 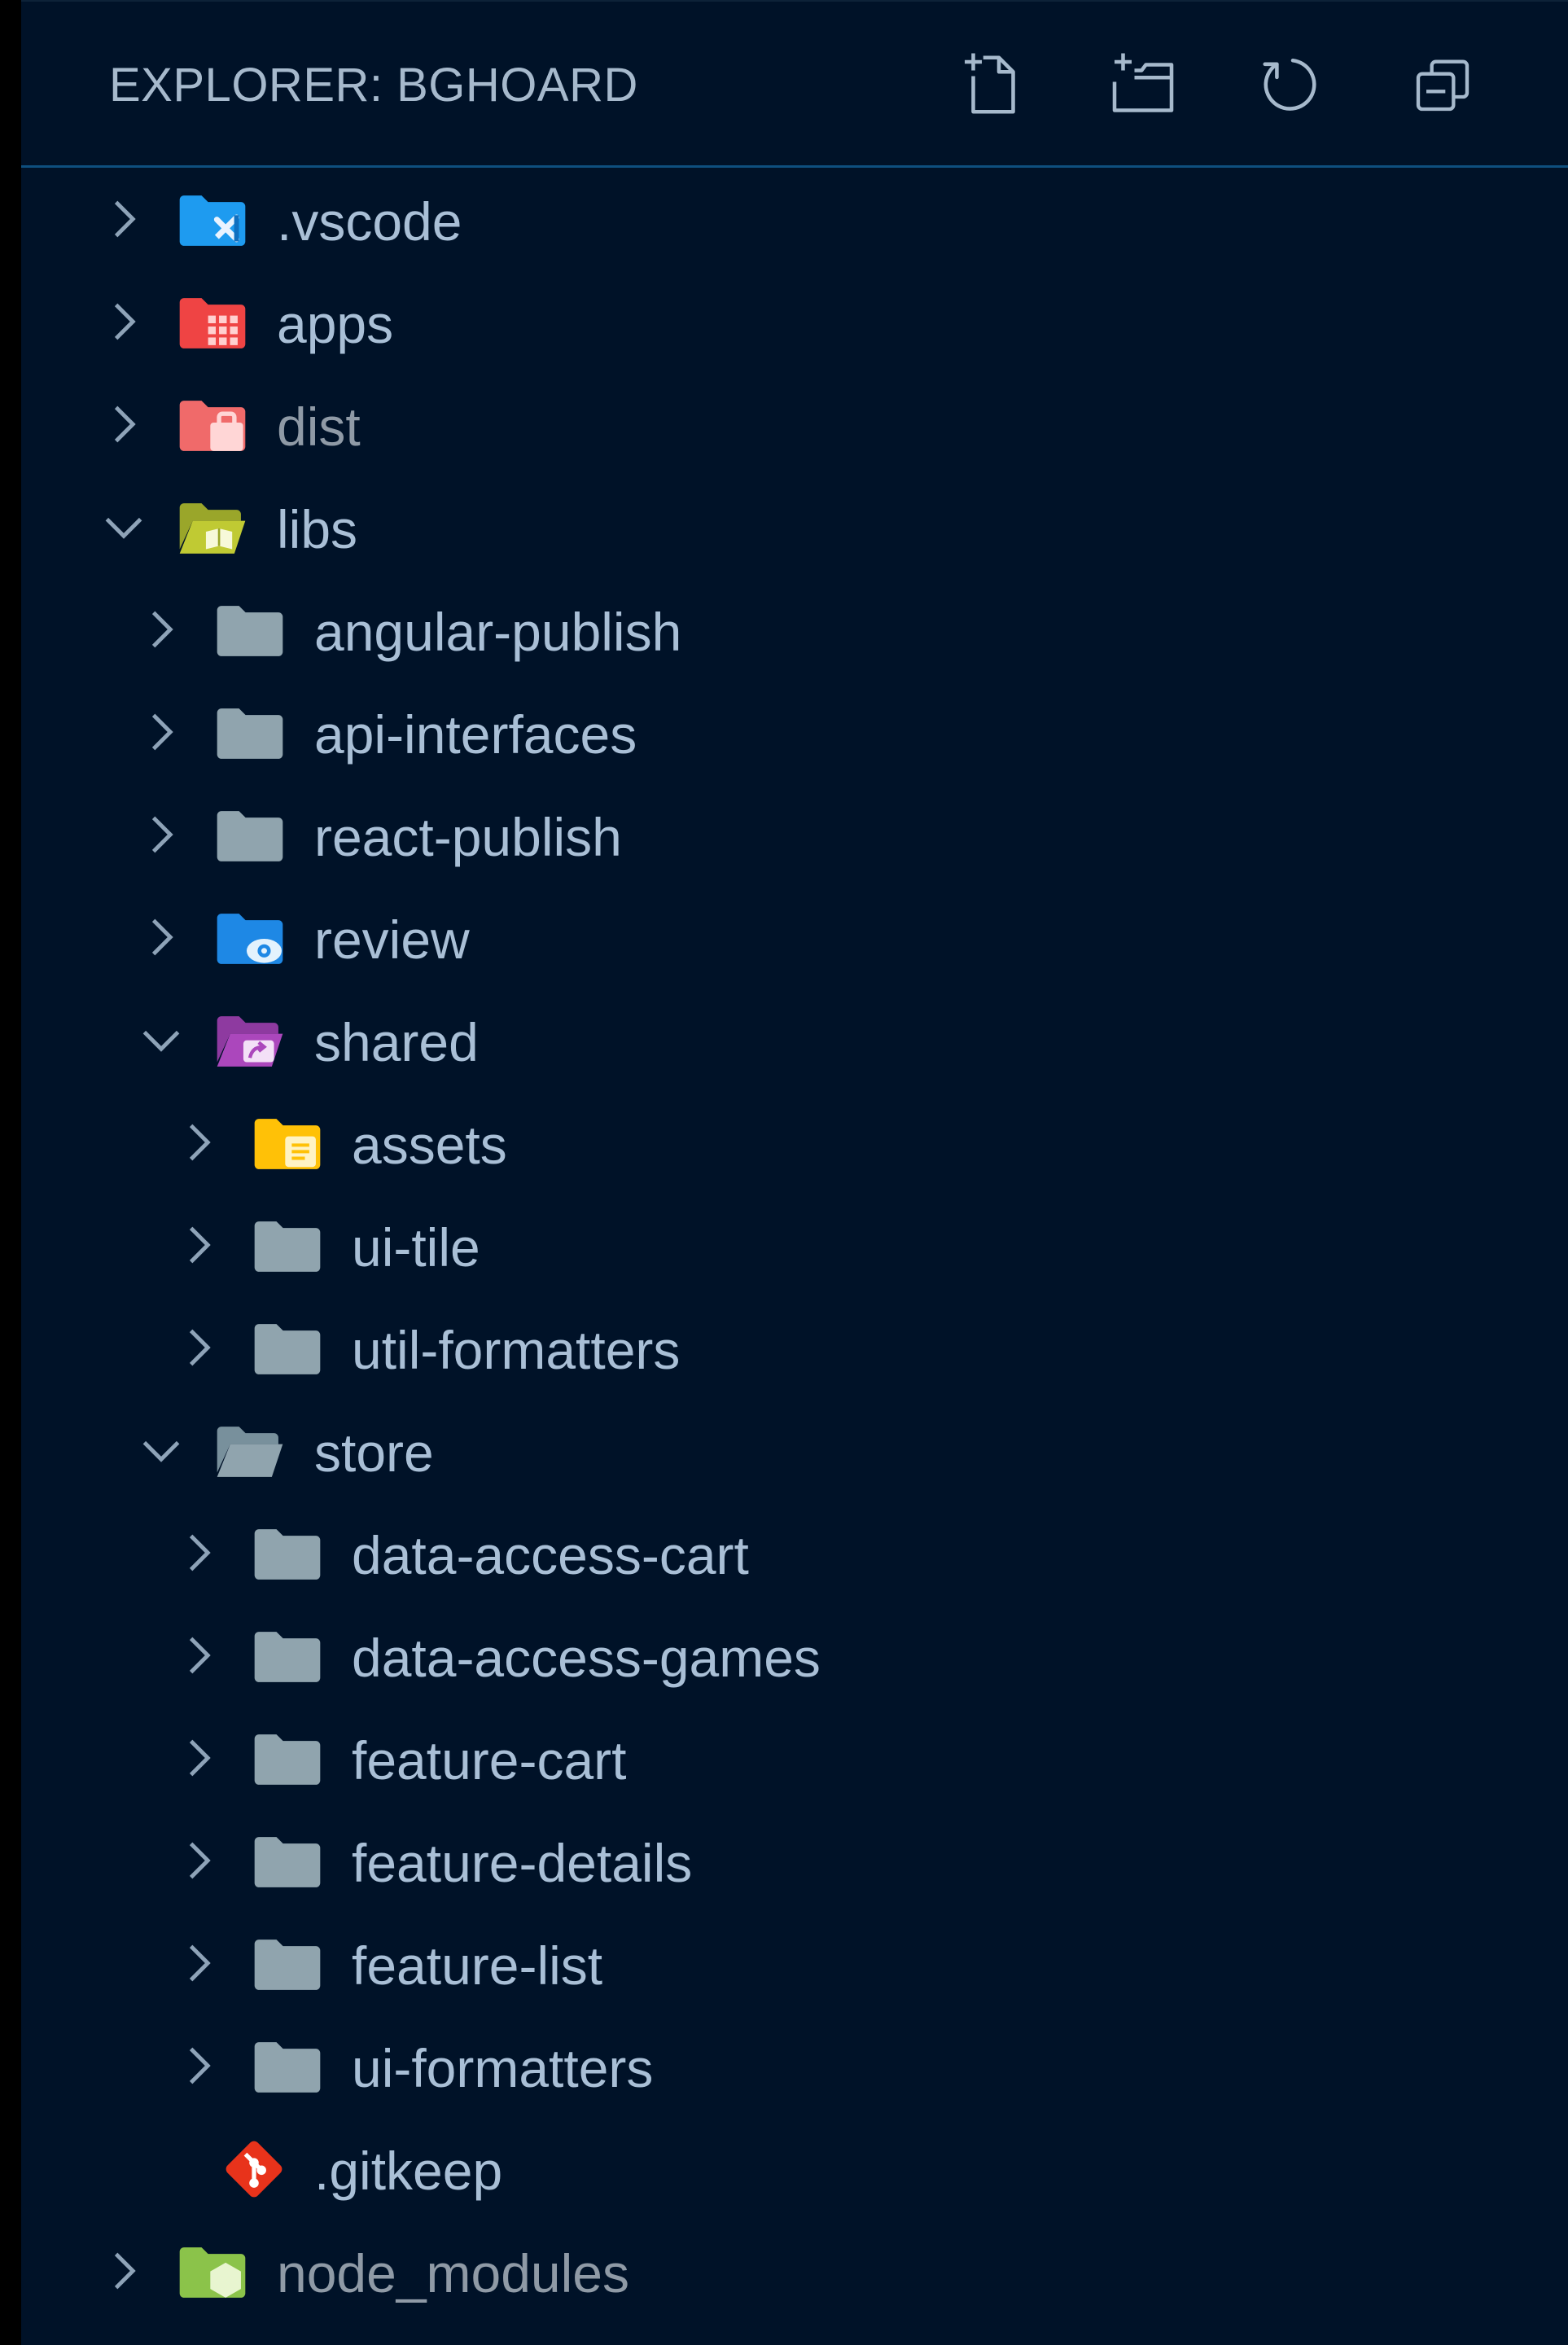 I want to click on new-file-button, so click(x=994, y=85).